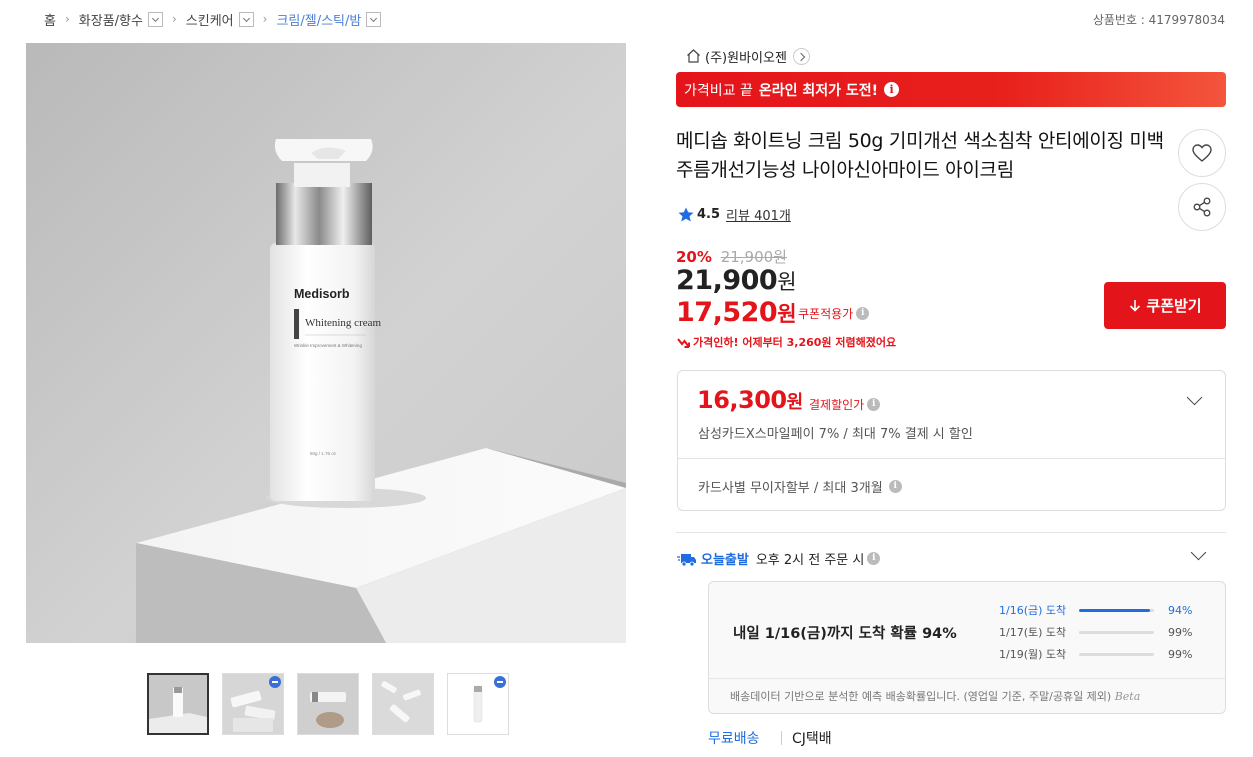 Image resolution: width=1253 pixels, height=757 pixels. I want to click on seller-name: (주)원바이오젠, so click(746, 58).